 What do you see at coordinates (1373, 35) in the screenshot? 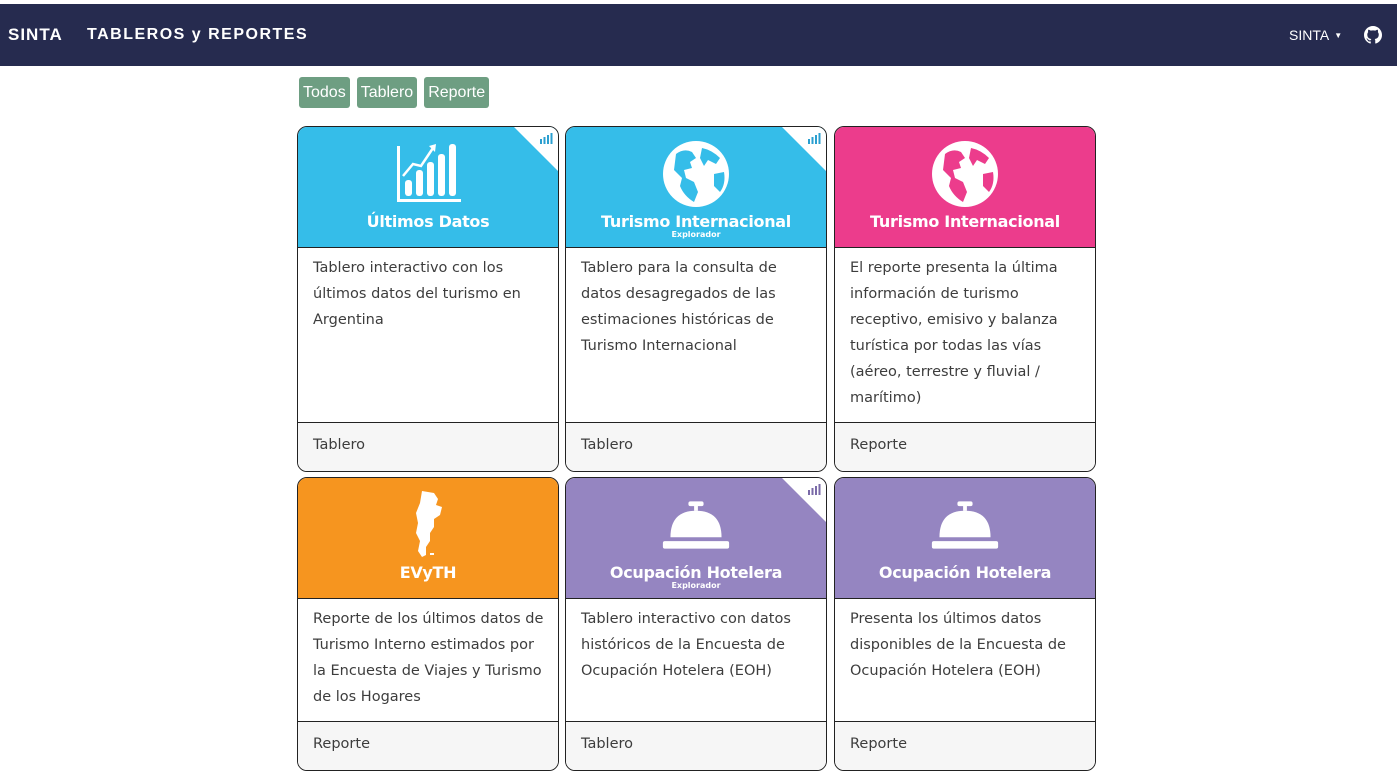
I see `github-icon` at bounding box center [1373, 35].